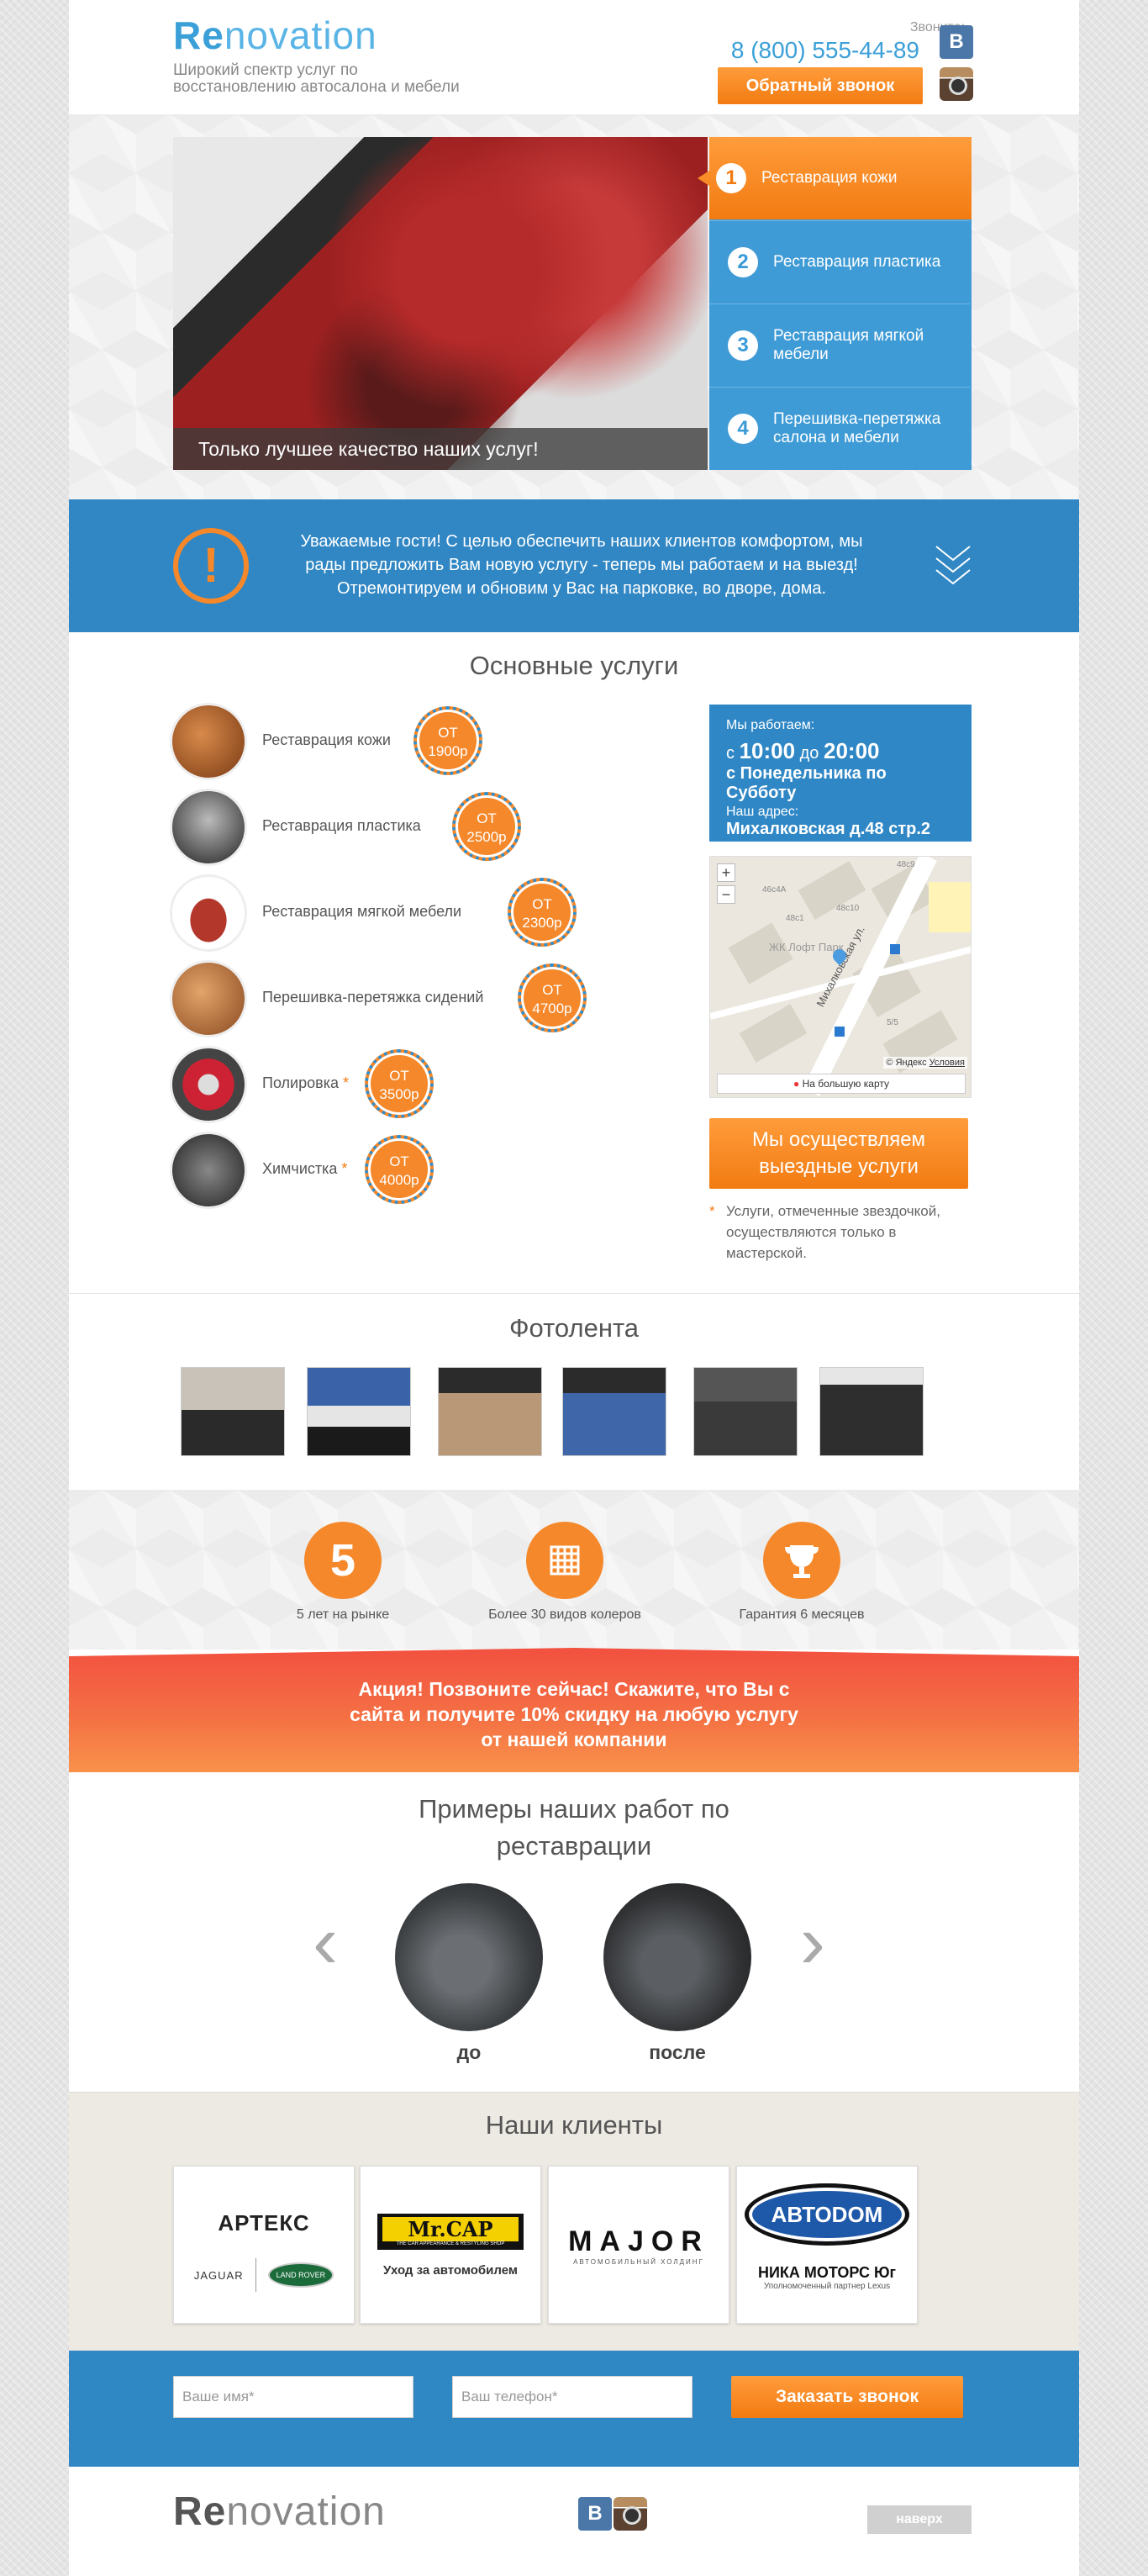 The image size is (1148, 2576). What do you see at coordinates (316, 87) in the screenshot?
I see `tagline-line-2: восстановлению автосалона и мебели` at bounding box center [316, 87].